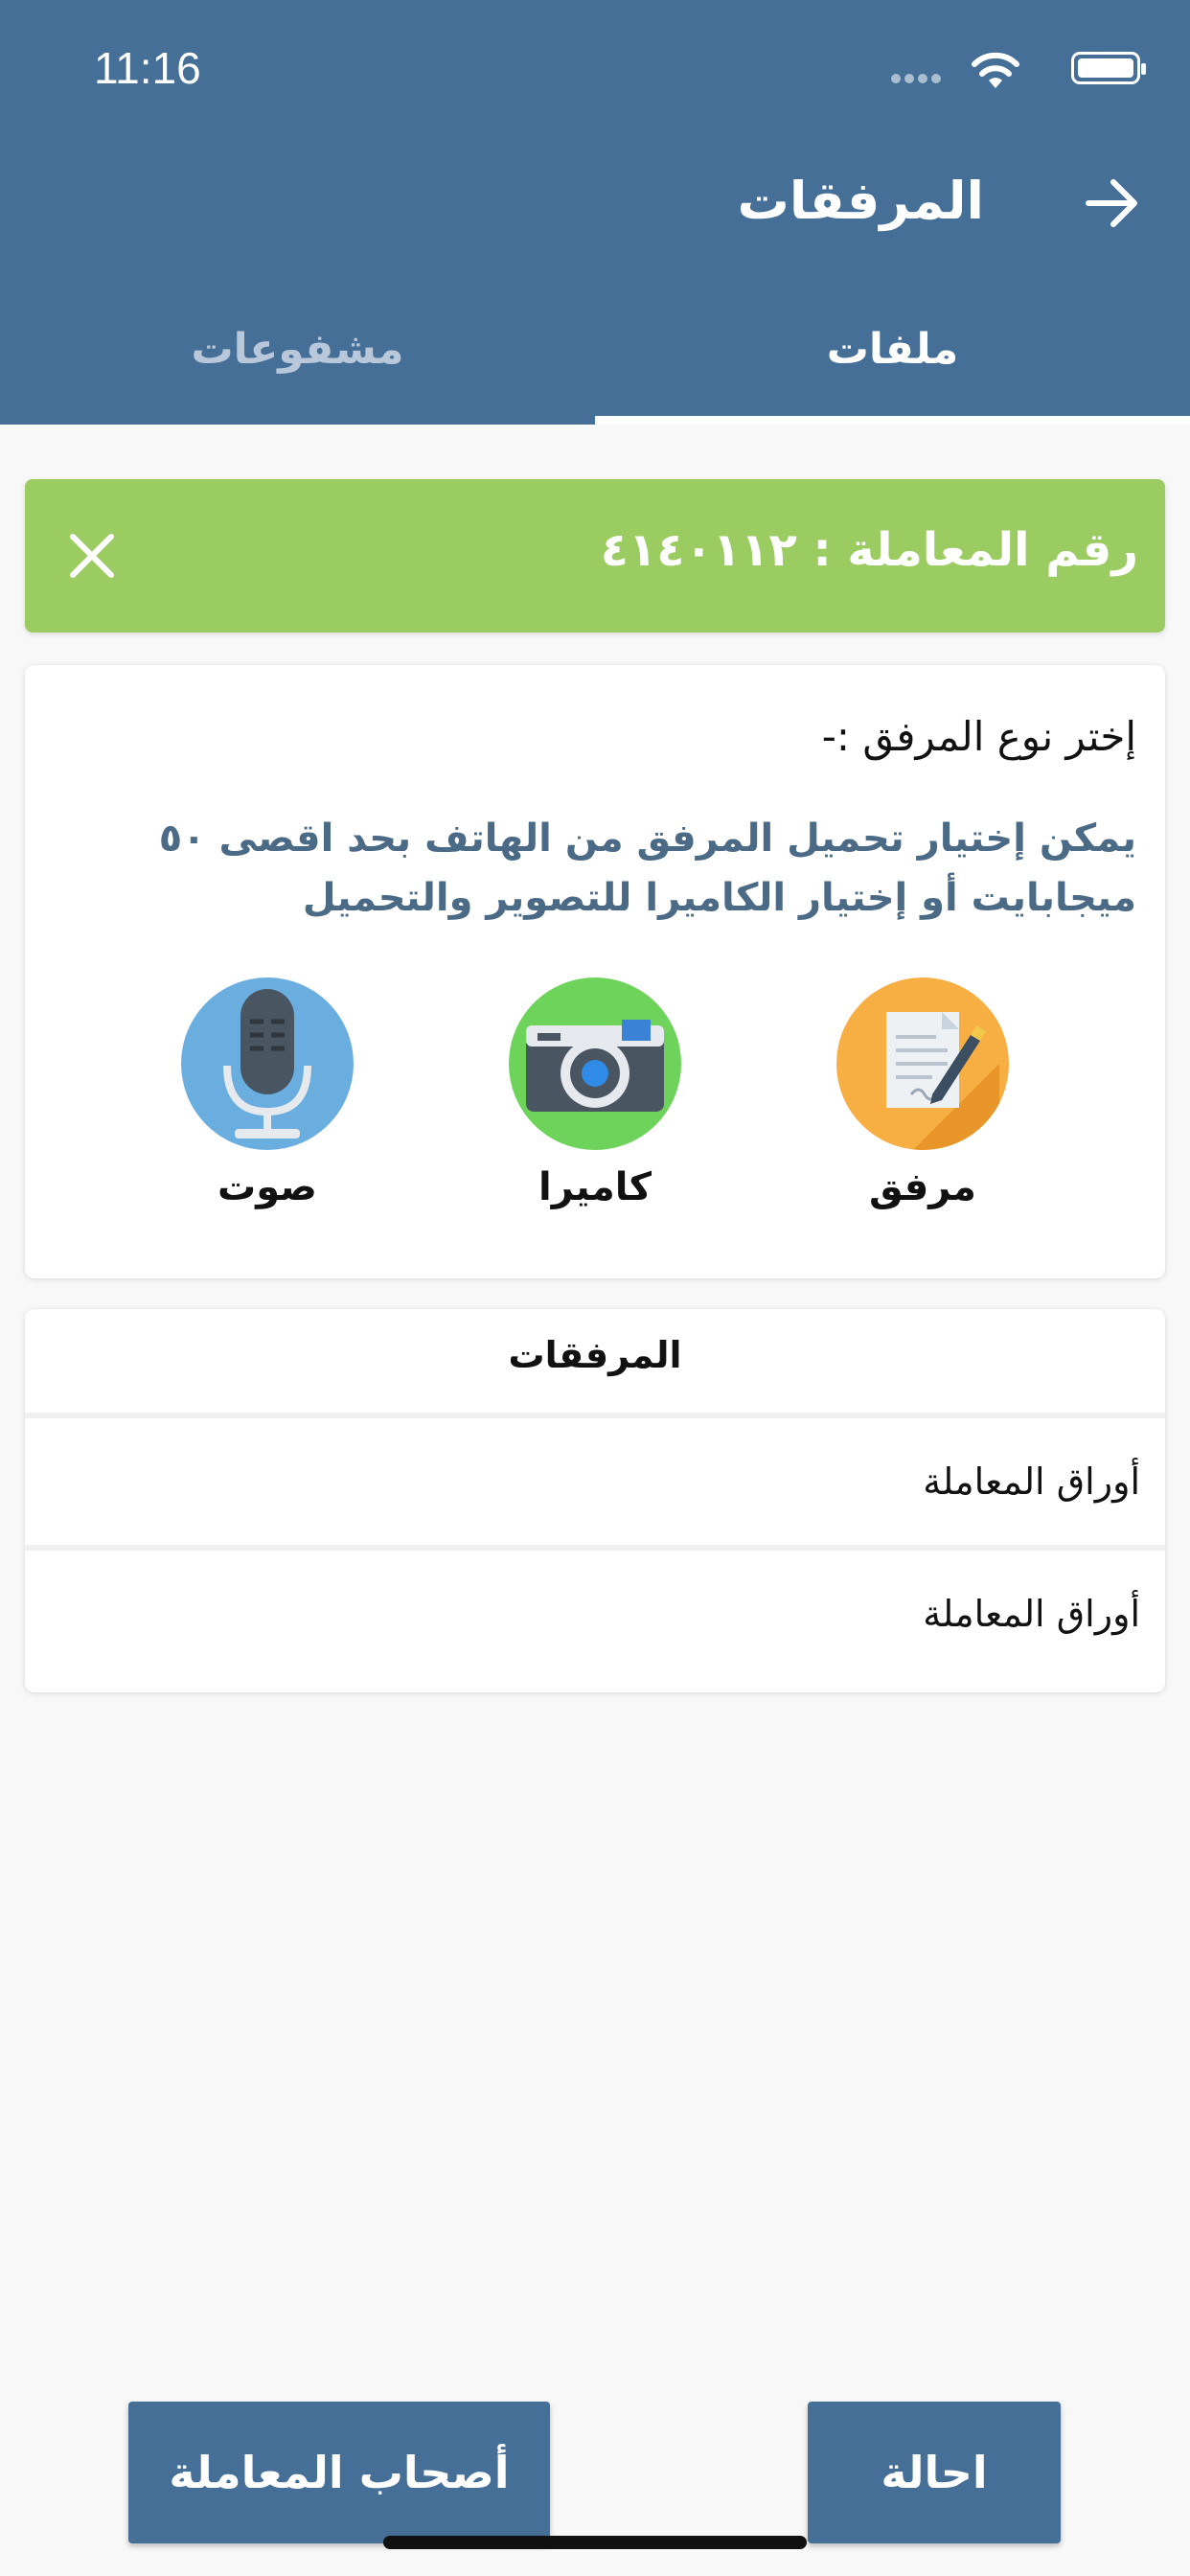  Describe the element at coordinates (595, 2542) in the screenshot. I see `home-indicator` at that location.